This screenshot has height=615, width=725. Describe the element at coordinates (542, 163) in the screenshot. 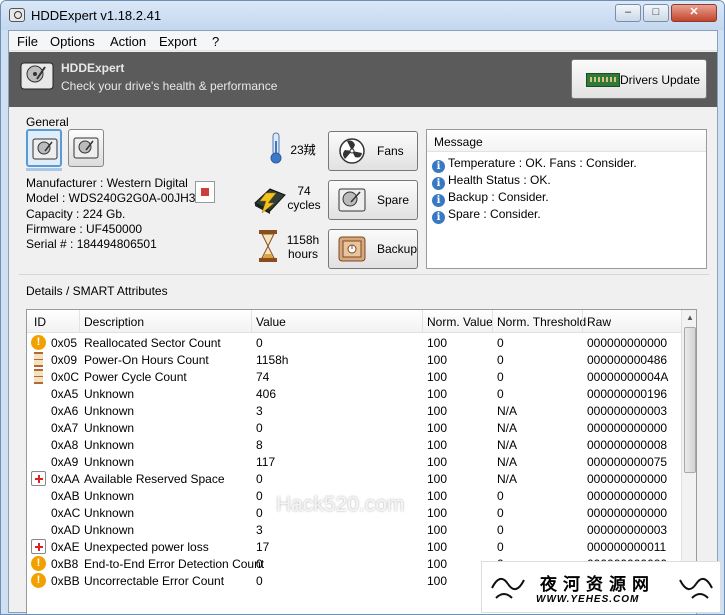

I see `message-text: Temperature : OK. Fans : Consider.` at that location.